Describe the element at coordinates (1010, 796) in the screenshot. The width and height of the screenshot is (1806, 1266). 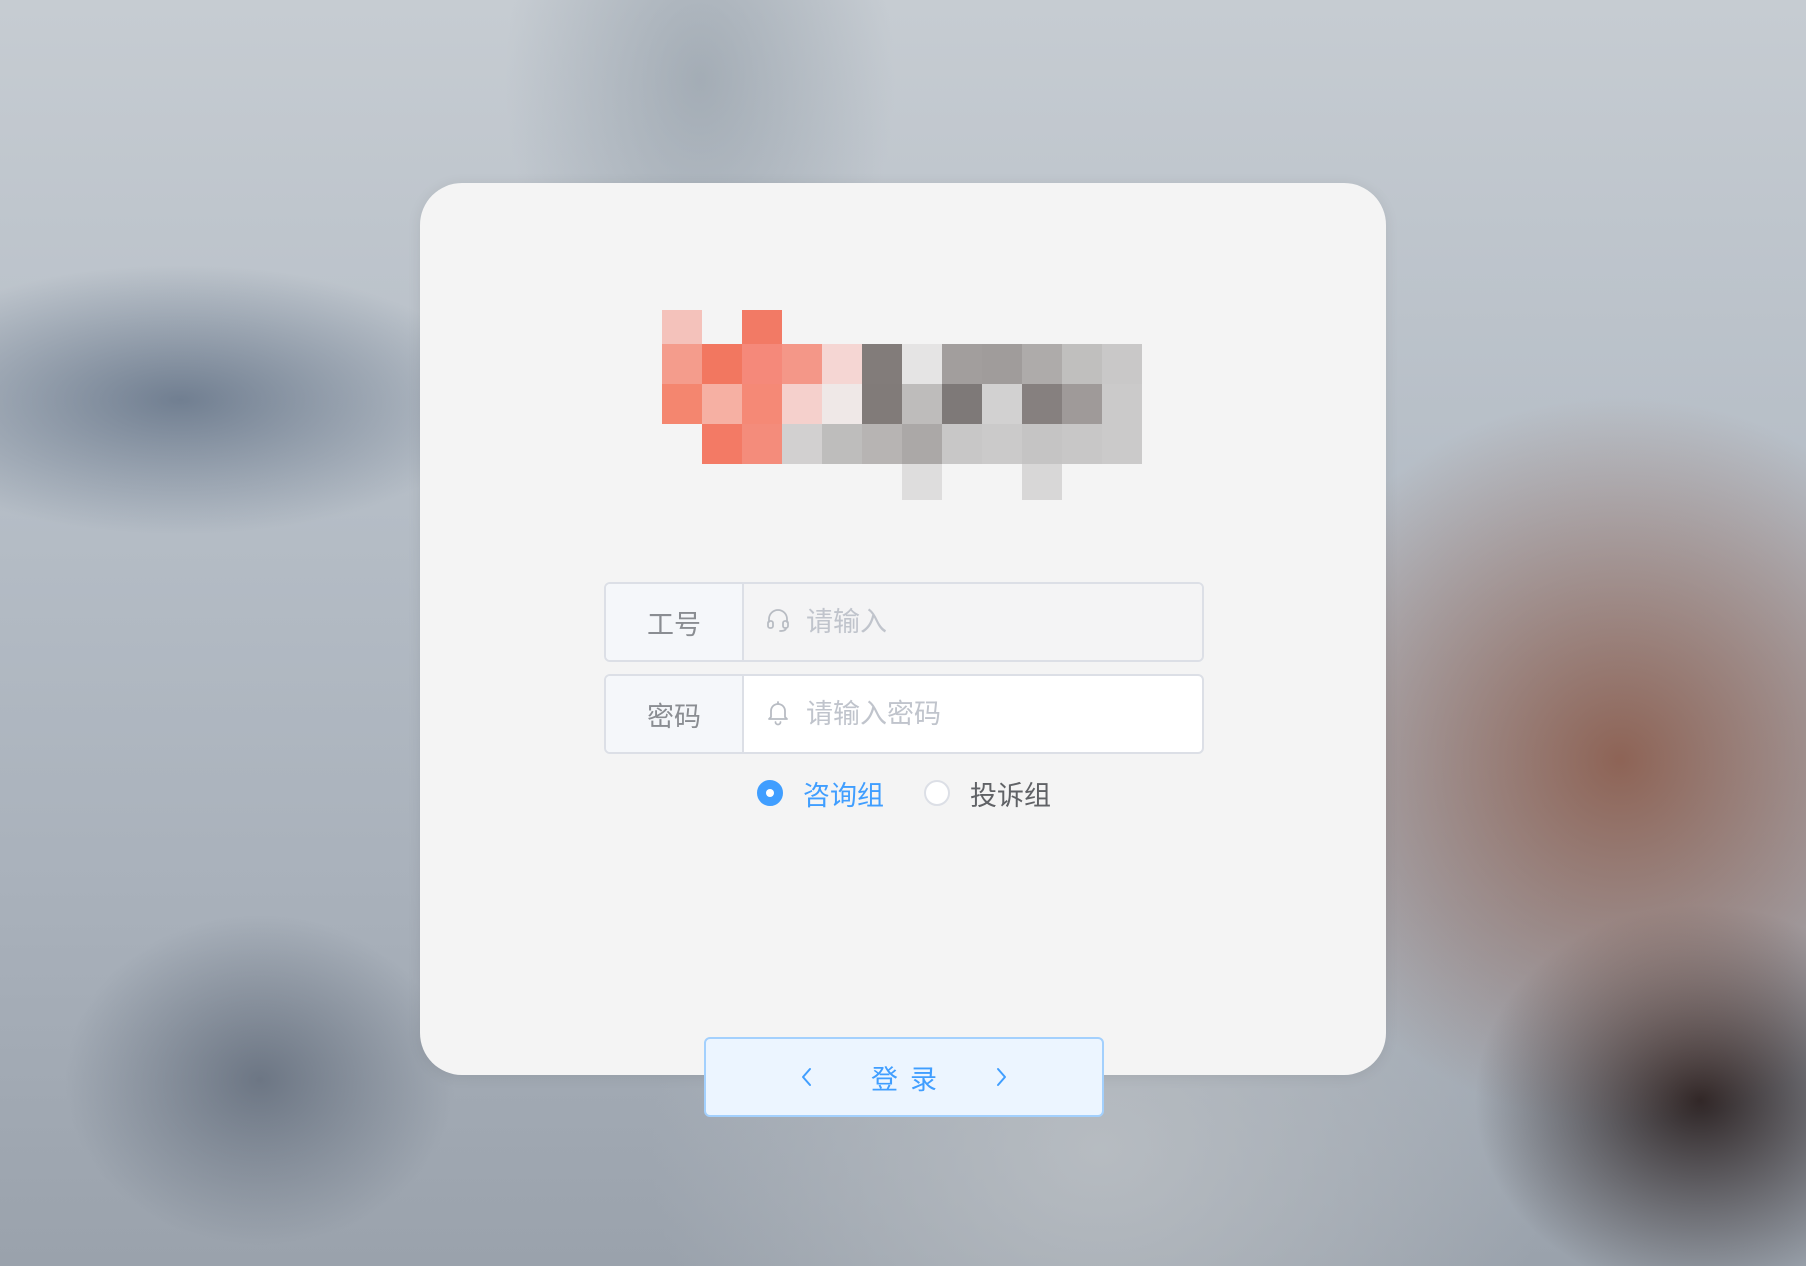
I see `radio-complaint-label: 投诉组` at that location.